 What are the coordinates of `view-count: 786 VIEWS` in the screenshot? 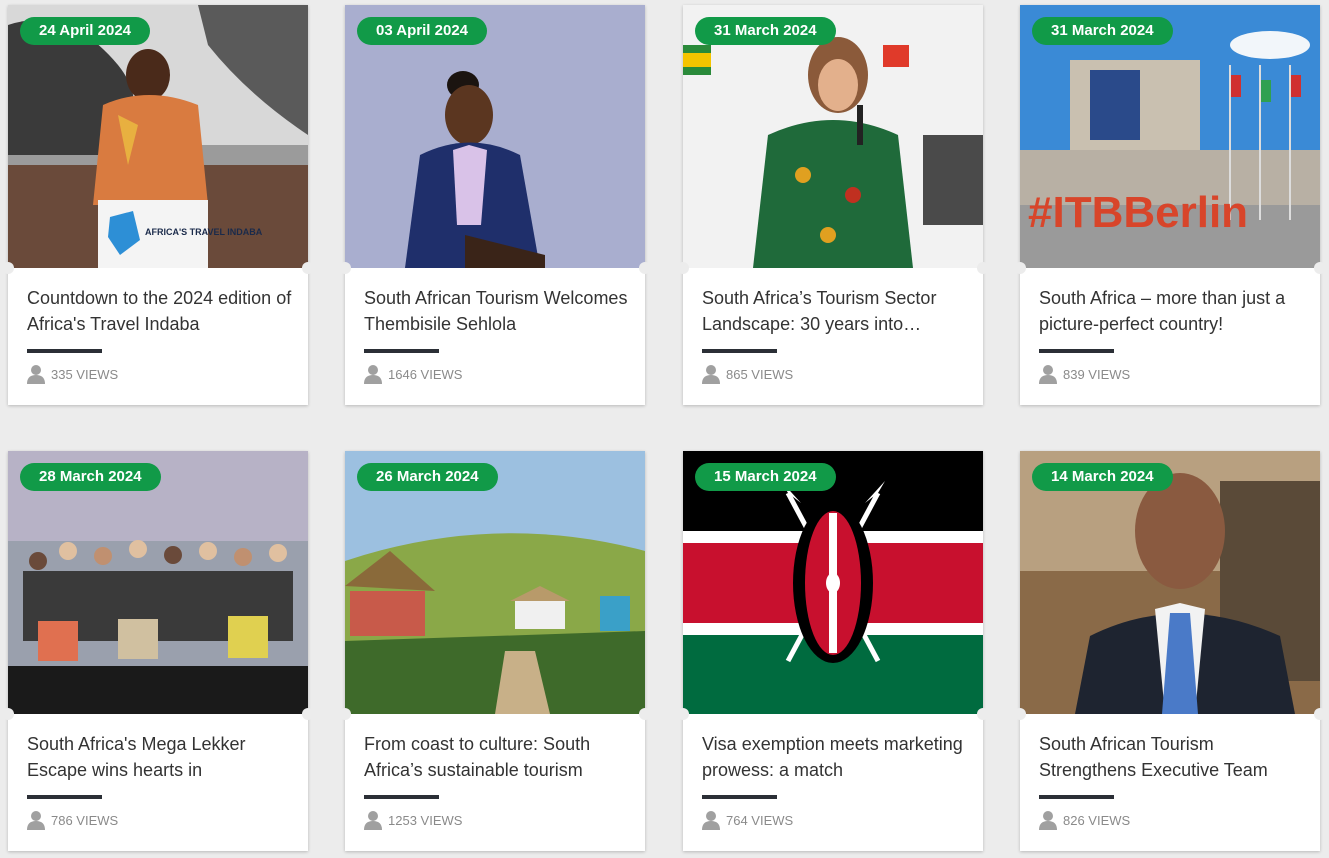 It's located at (72, 820).